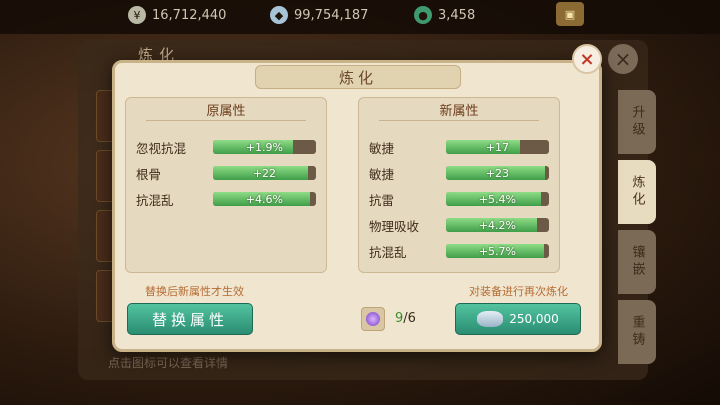 Image resolution: width=720 pixels, height=405 pixels. What do you see at coordinates (405, 318) in the screenshot?
I see `material-count: 9/6` at bounding box center [405, 318].